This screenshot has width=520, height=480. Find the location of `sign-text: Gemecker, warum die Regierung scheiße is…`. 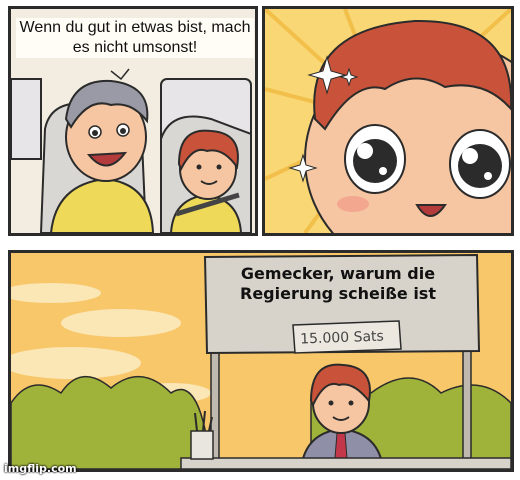

sign-text: Gemecker, warum die Regierung scheiße is… is located at coordinates (338, 283).